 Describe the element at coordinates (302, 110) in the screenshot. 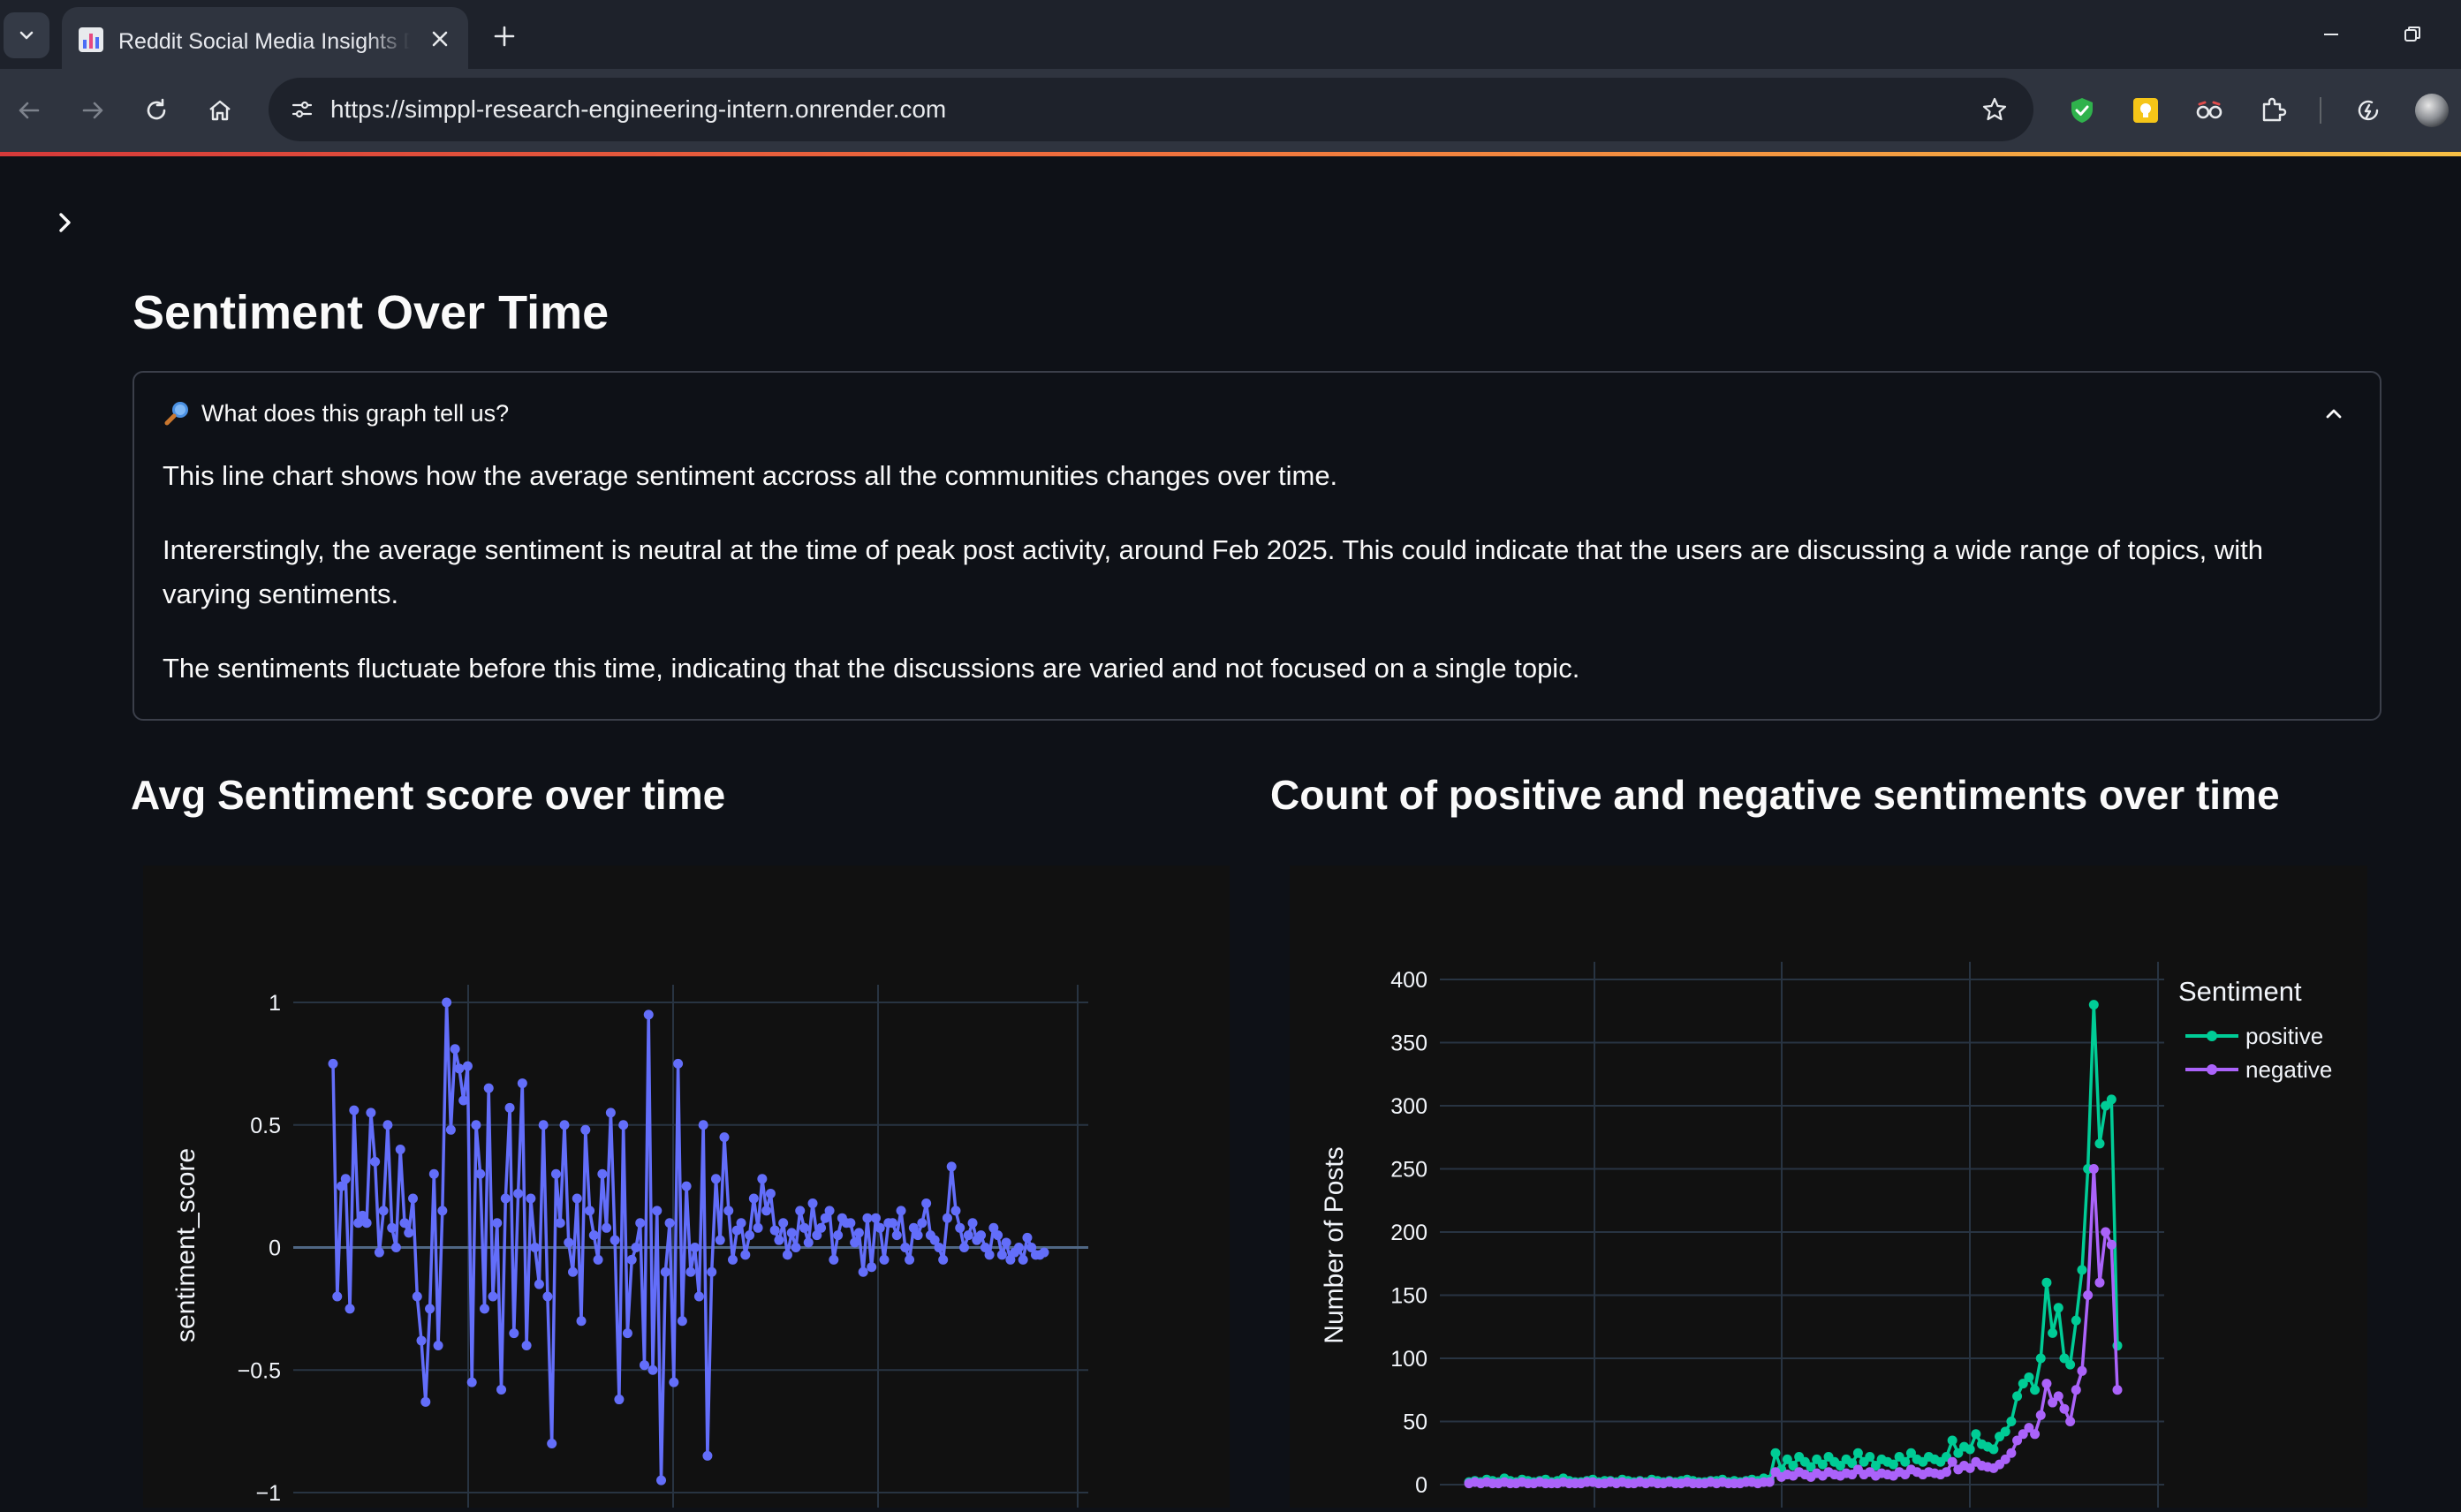

I see `site-info-button` at that location.